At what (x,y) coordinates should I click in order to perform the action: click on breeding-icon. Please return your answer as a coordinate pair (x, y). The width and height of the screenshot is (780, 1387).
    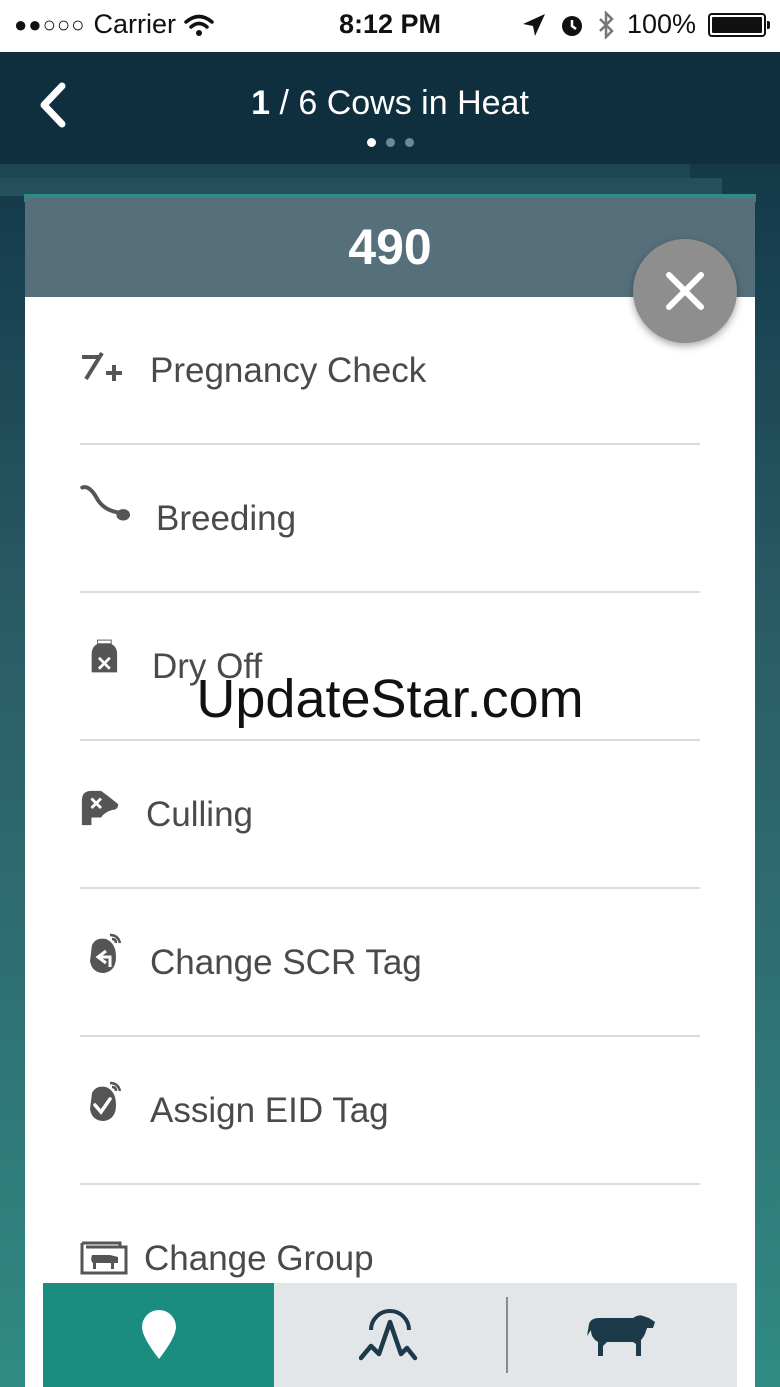
    Looking at the image, I should click on (105, 503).